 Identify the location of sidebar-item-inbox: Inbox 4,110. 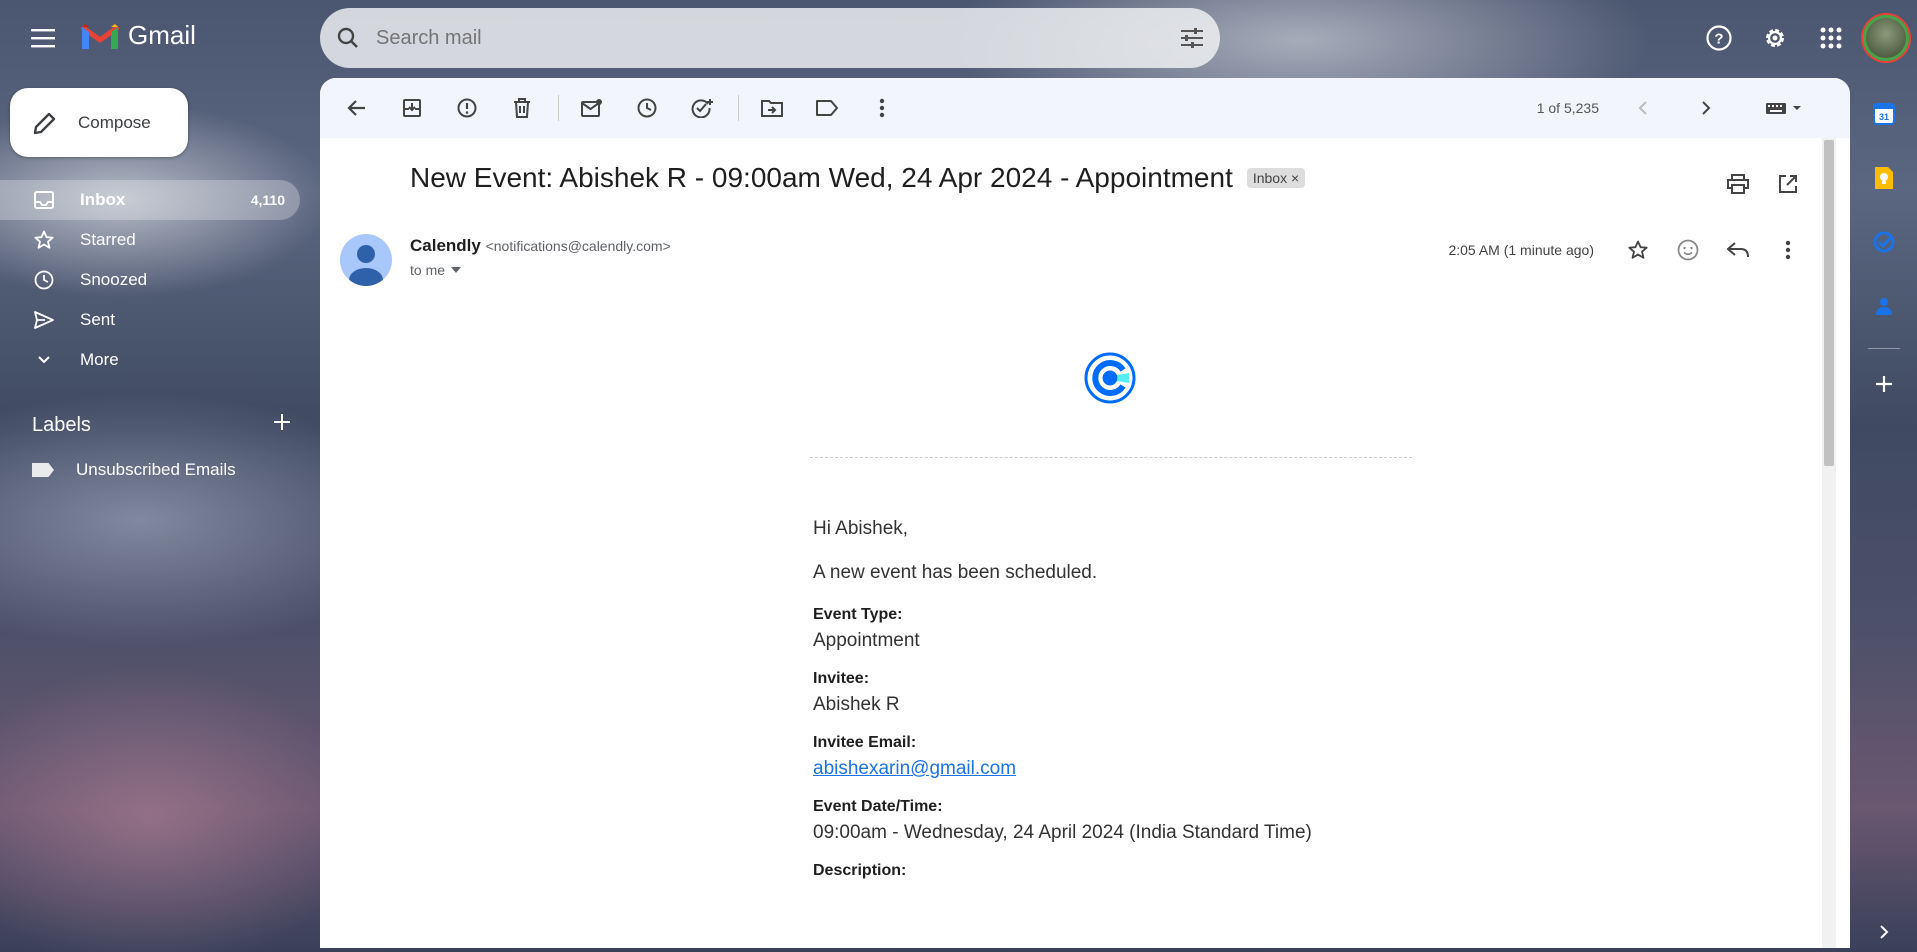
(150, 200).